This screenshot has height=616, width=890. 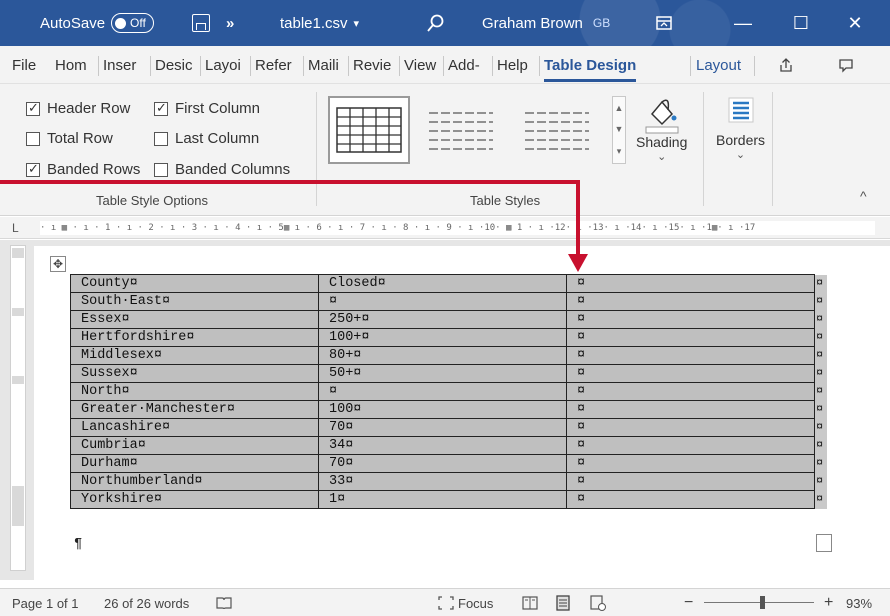 What do you see at coordinates (464, 65) in the screenshot?
I see `tab-add-ins: Add-` at bounding box center [464, 65].